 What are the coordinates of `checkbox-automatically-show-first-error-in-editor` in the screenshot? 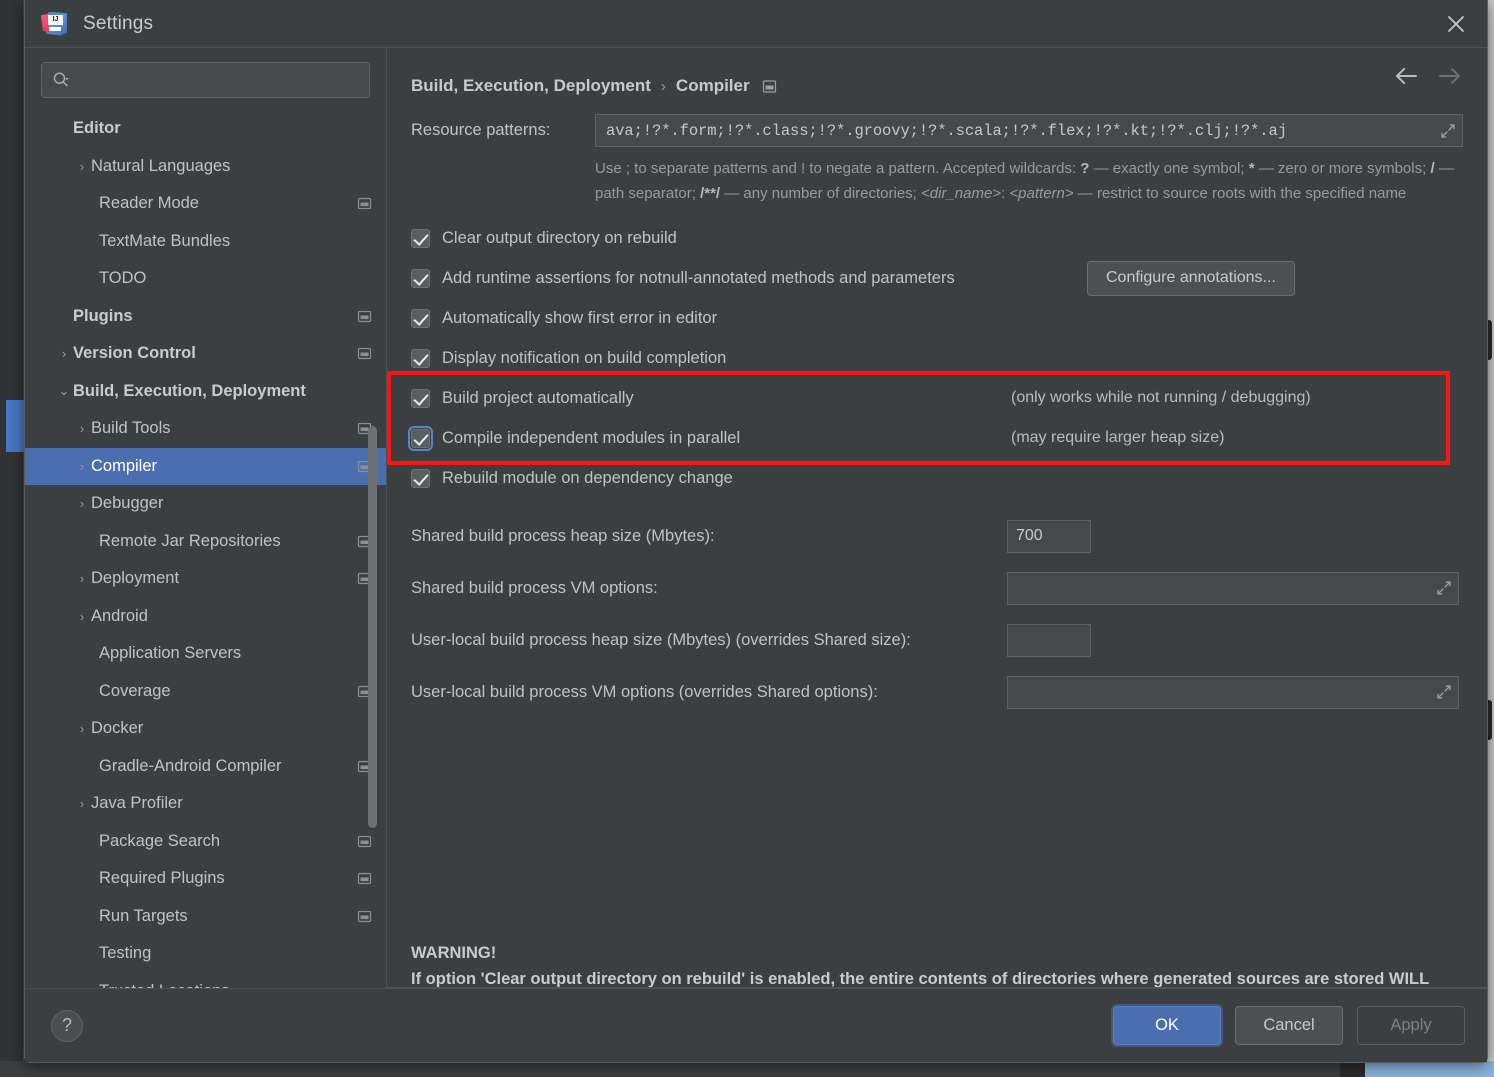 It's located at (420, 318).